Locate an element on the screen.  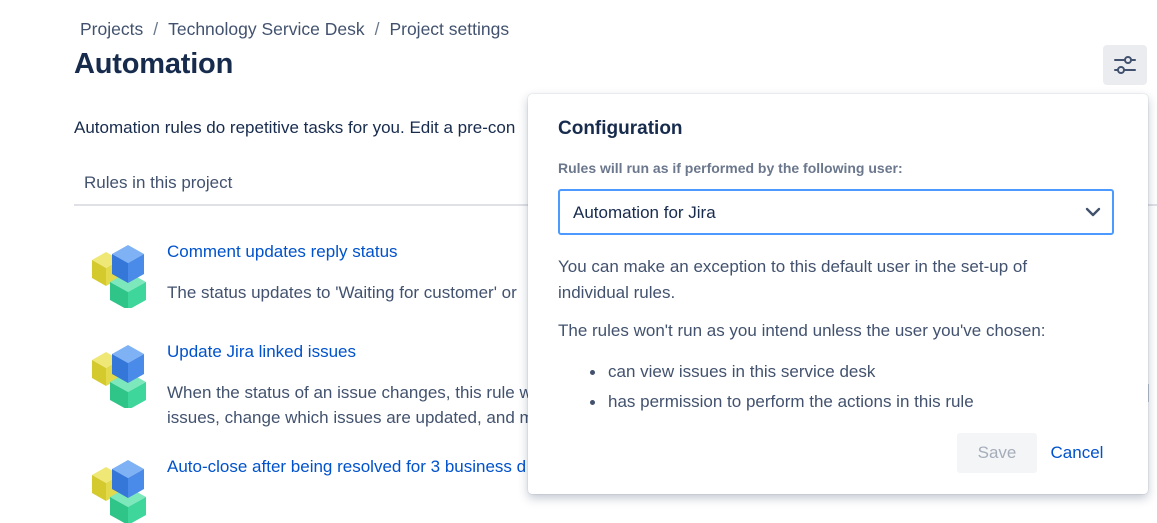
rule-title-link: Comment updates reply status is located at coordinates (282, 252).